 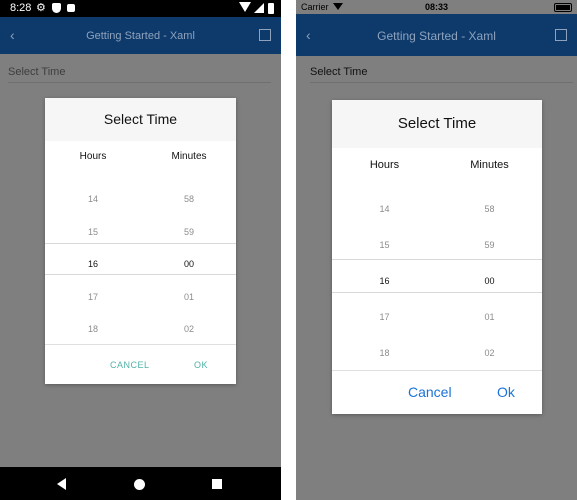 I want to click on status-time: 8:28, so click(x=21, y=8).